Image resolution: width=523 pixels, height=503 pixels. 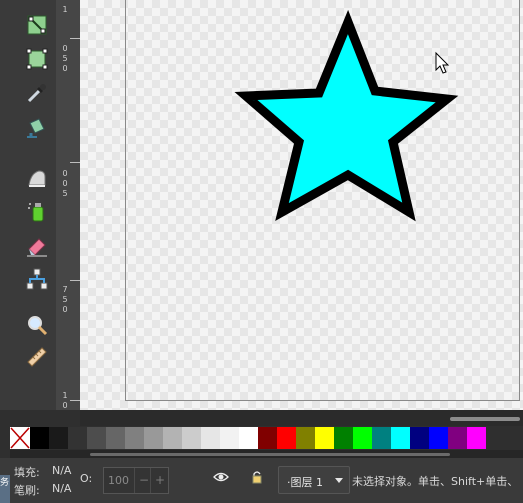 What do you see at coordinates (61, 488) in the screenshot?
I see `stroke-value: N/A` at bounding box center [61, 488].